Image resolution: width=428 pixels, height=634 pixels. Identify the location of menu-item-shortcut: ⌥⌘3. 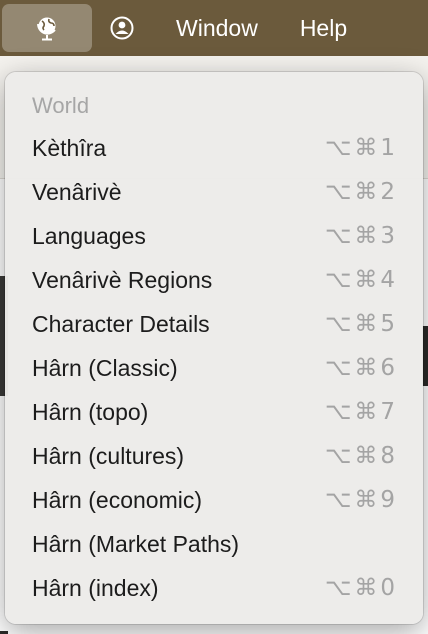
(361, 236).